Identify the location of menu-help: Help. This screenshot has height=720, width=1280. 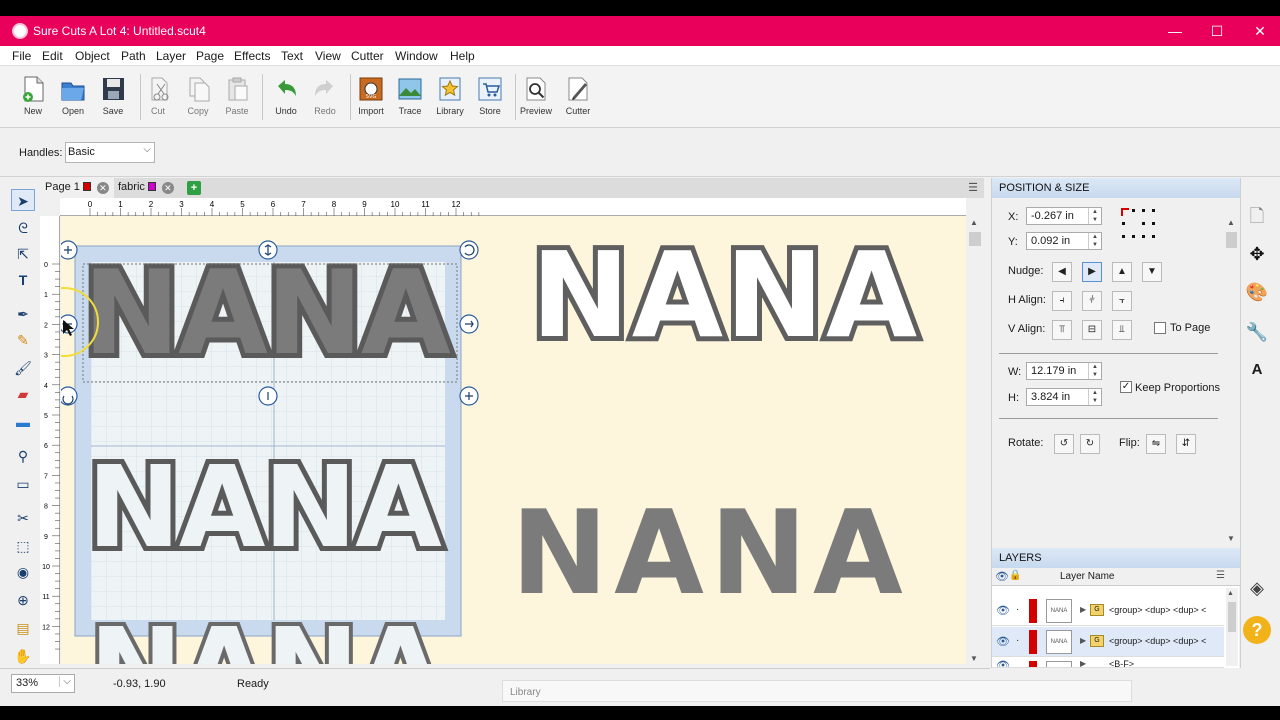
(462, 56).